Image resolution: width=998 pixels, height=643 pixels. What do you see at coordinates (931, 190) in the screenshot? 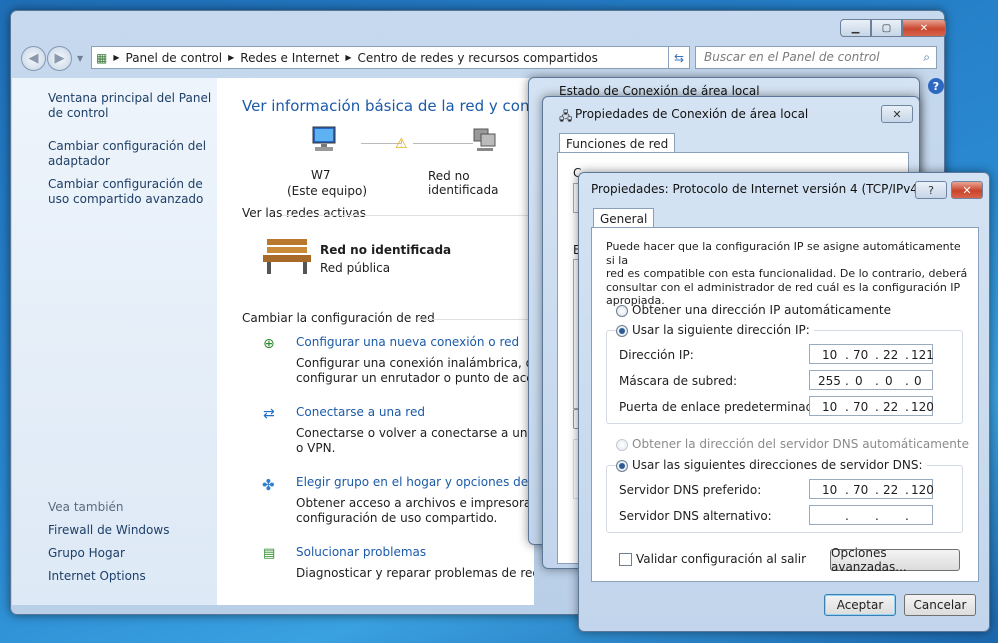
I see `help-button: ?` at bounding box center [931, 190].